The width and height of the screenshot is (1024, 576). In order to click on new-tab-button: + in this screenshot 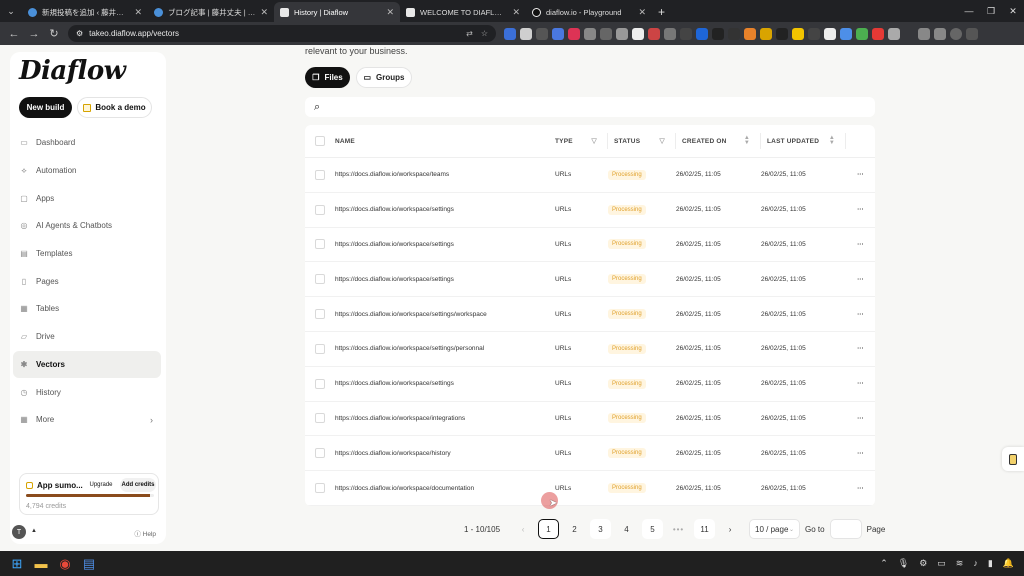, I will do `click(661, 12)`.